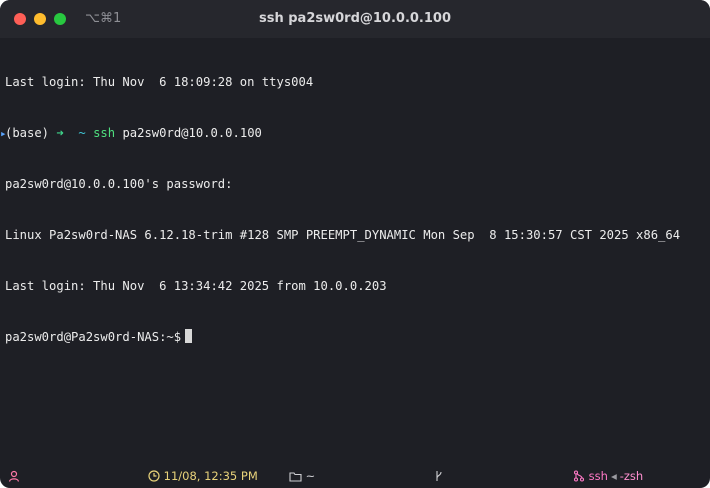 The height and width of the screenshot is (488, 710). Describe the element at coordinates (352, 133) in the screenshot. I see `terminal-line: ▸ (base) ➜ ~ ssh pa2sw0rd@10.0.0.100` at that location.